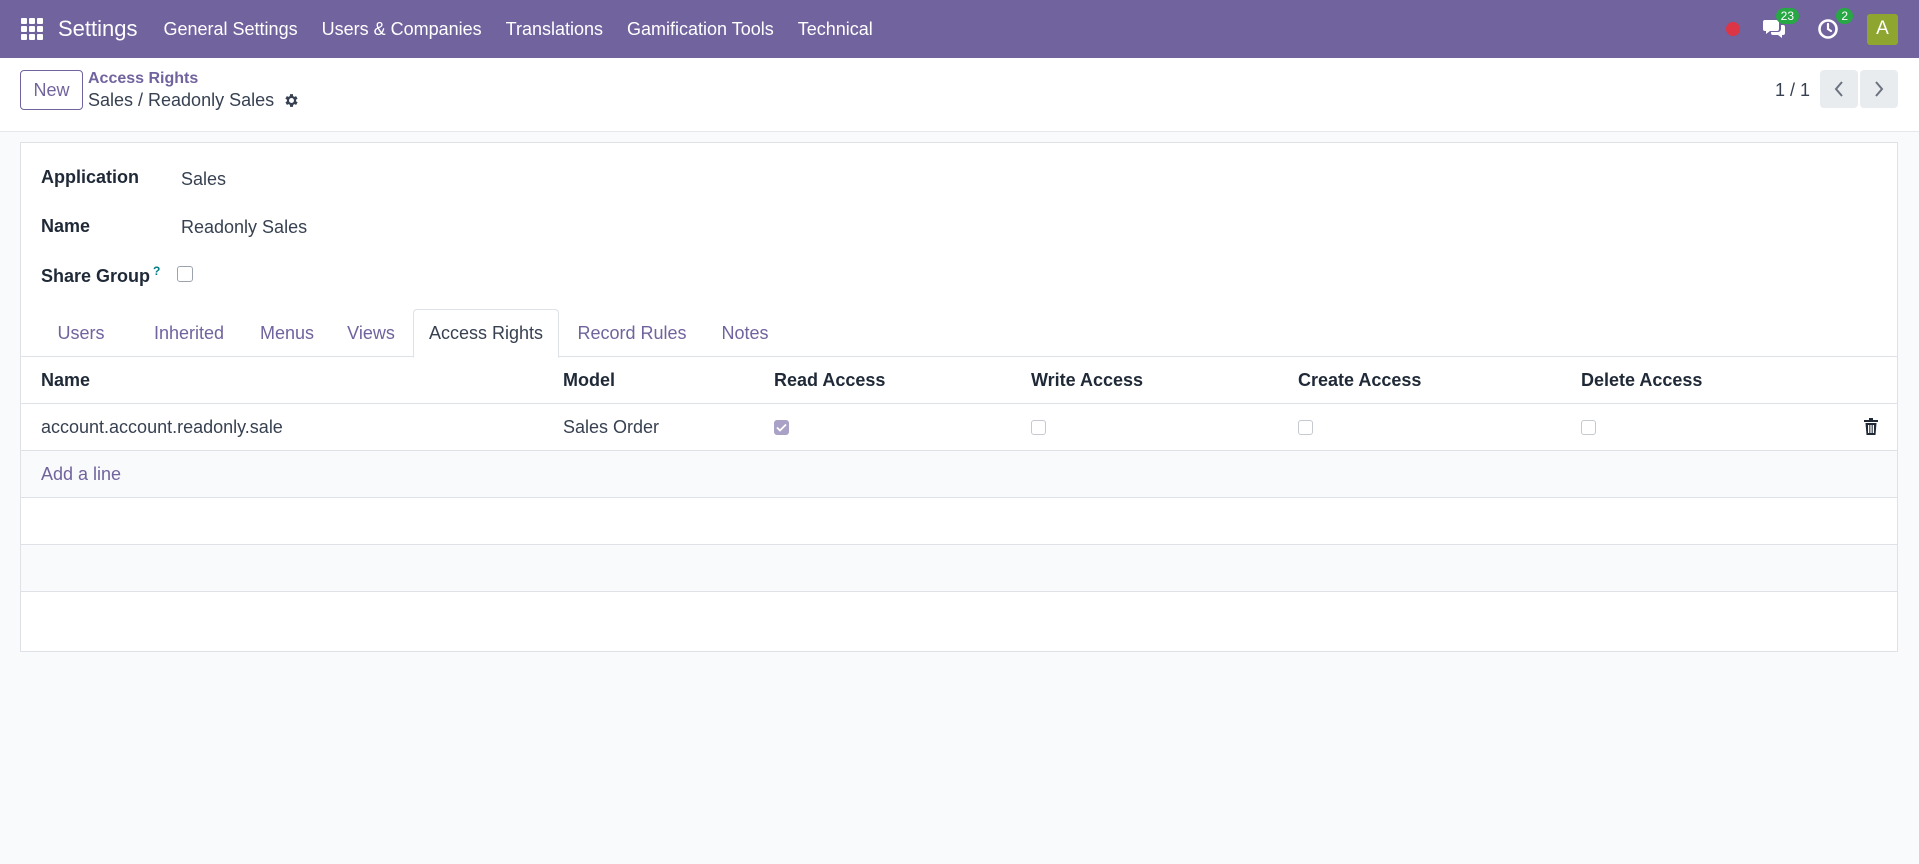 The height and width of the screenshot is (864, 1919). What do you see at coordinates (1779, 26) in the screenshot?
I see `messages-button: 23` at bounding box center [1779, 26].